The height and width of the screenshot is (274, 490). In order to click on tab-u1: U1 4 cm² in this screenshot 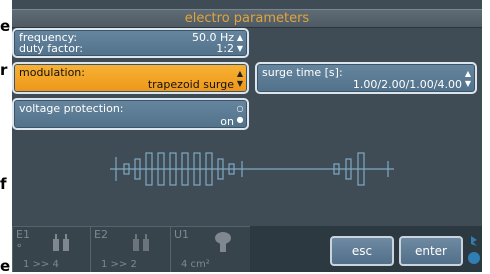, I will do `click(210, 249)`.